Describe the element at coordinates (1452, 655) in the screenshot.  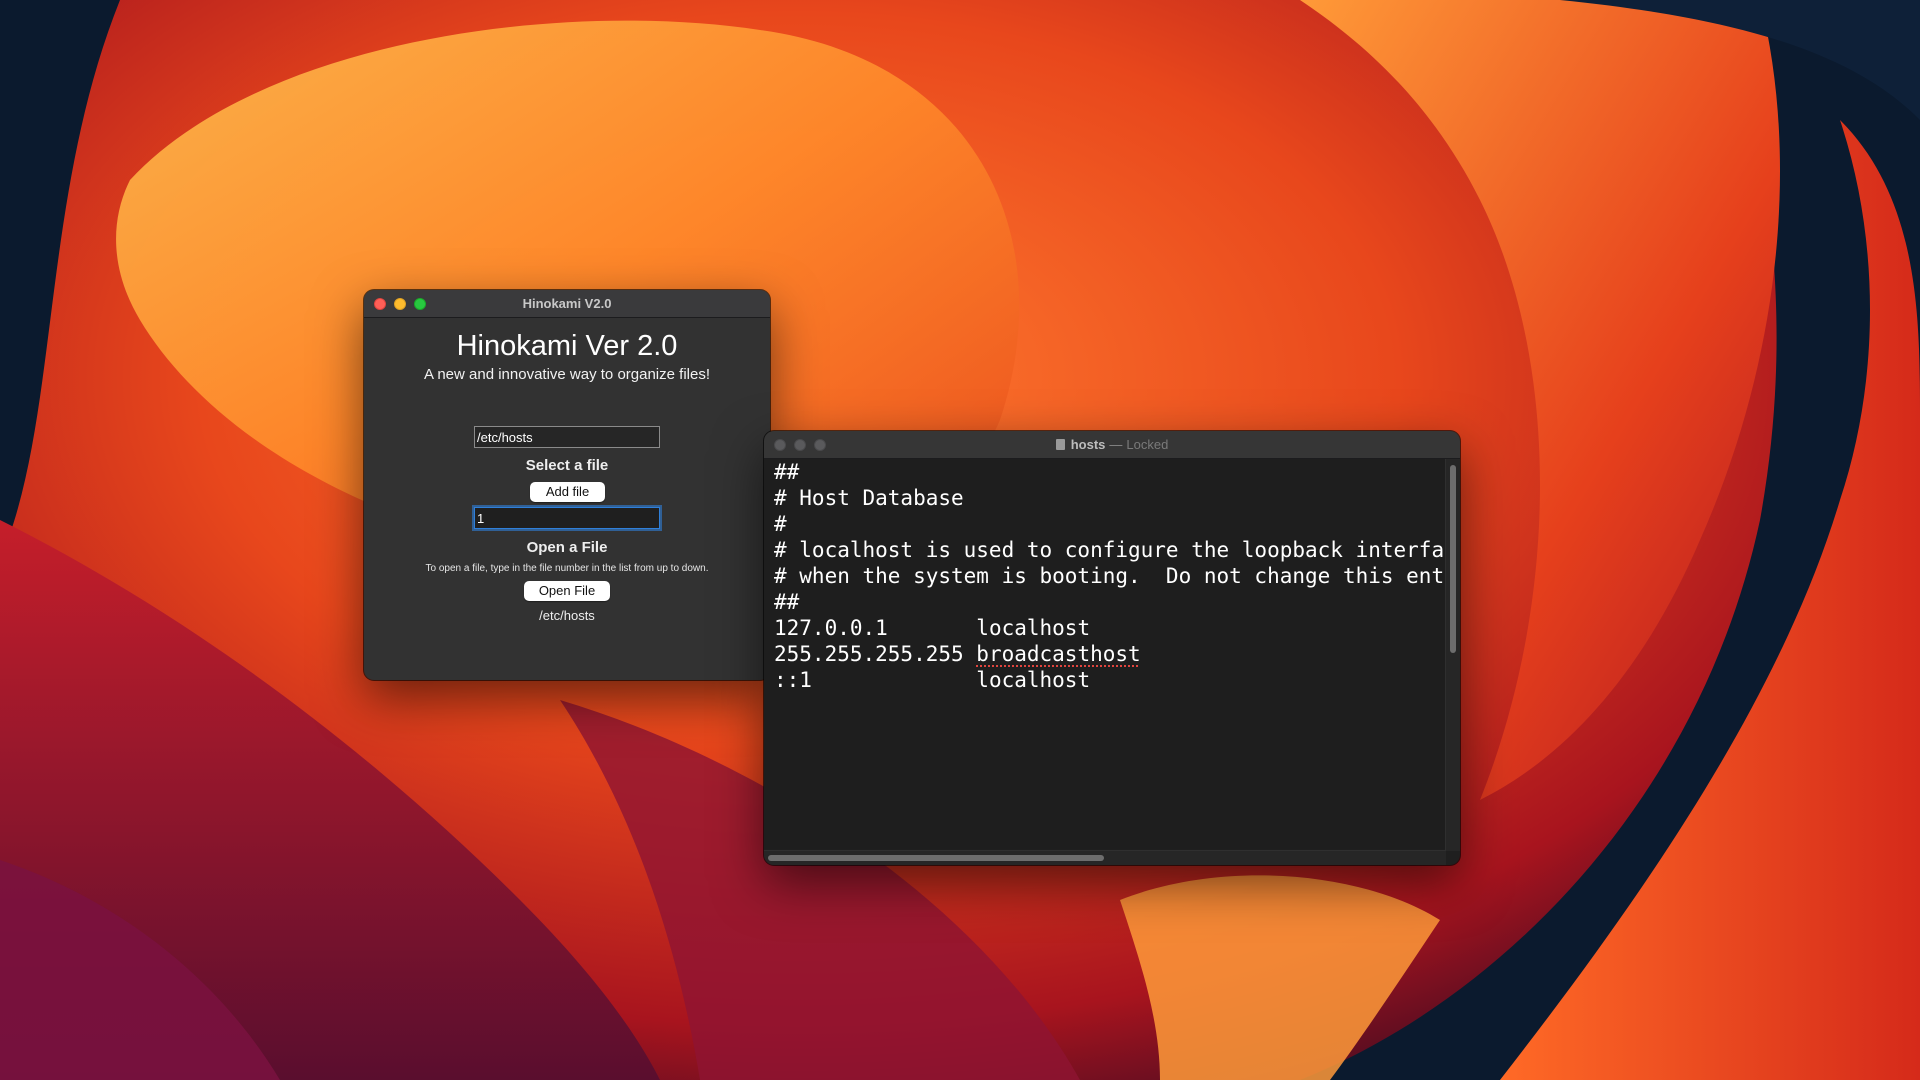
I see `vertical-scrollbar` at that location.